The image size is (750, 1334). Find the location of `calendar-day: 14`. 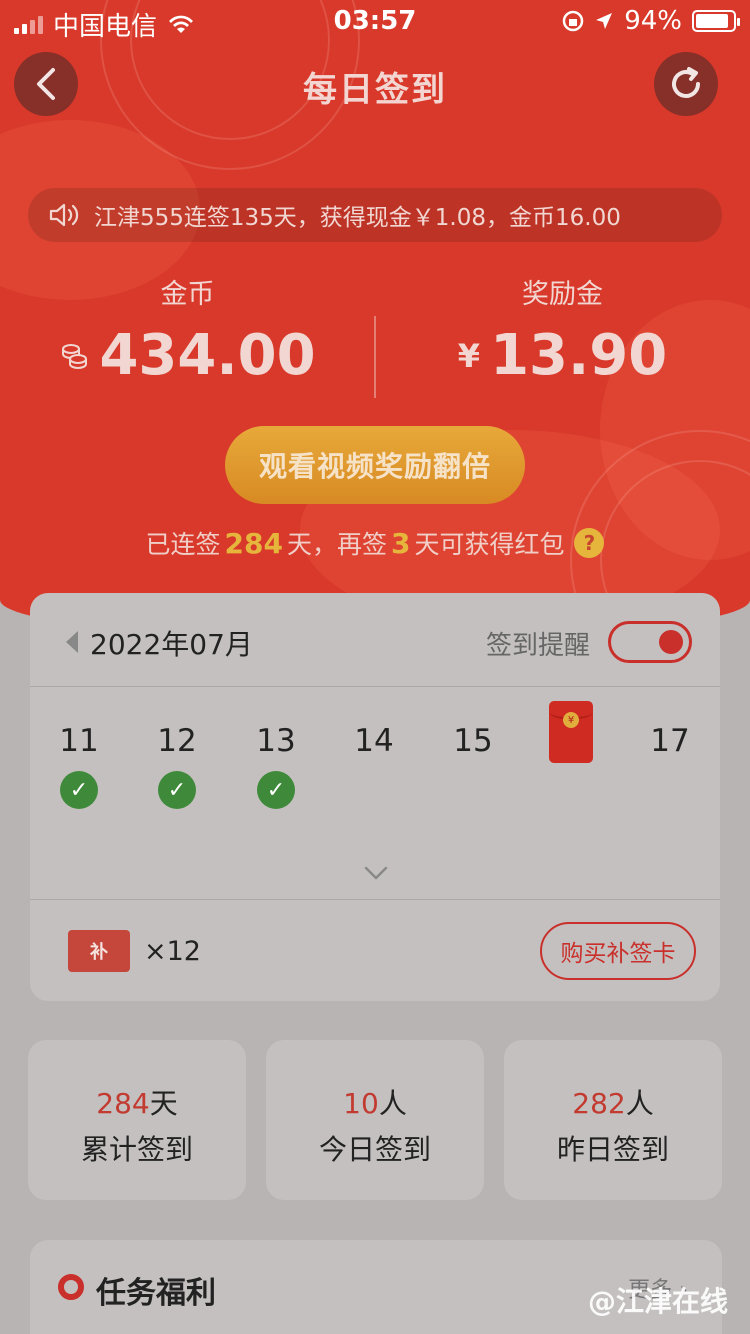

calendar-day: 14 is located at coordinates (374, 741).